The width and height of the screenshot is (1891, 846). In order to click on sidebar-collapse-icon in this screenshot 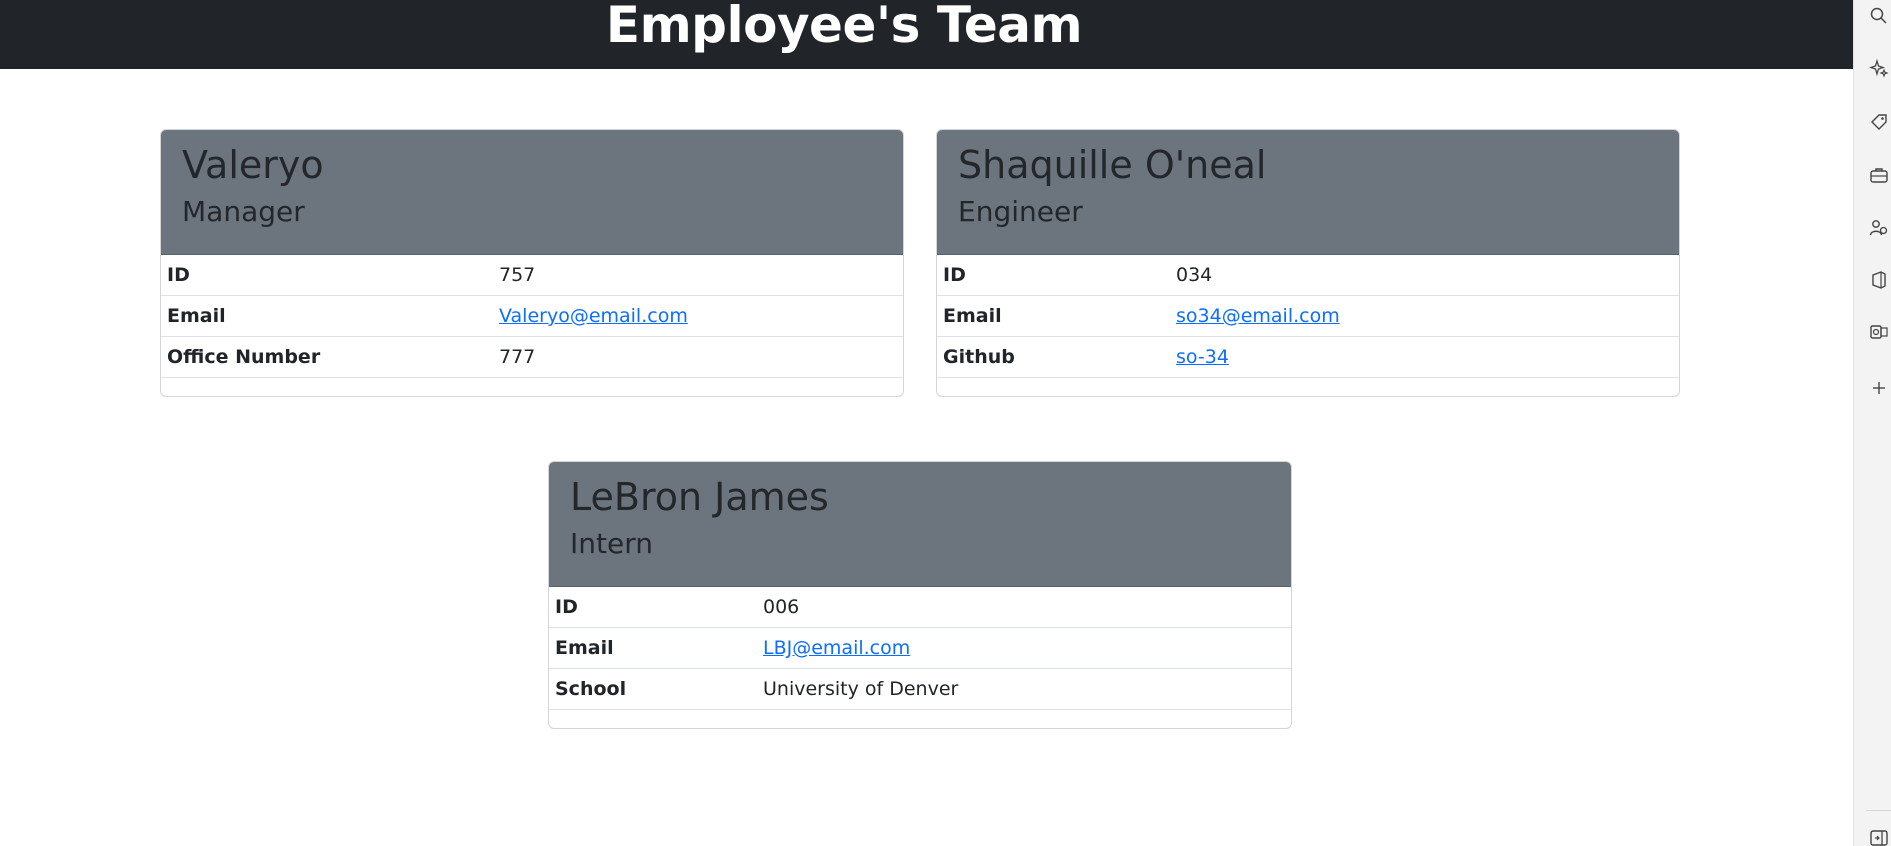, I will do `click(1879, 836)`.